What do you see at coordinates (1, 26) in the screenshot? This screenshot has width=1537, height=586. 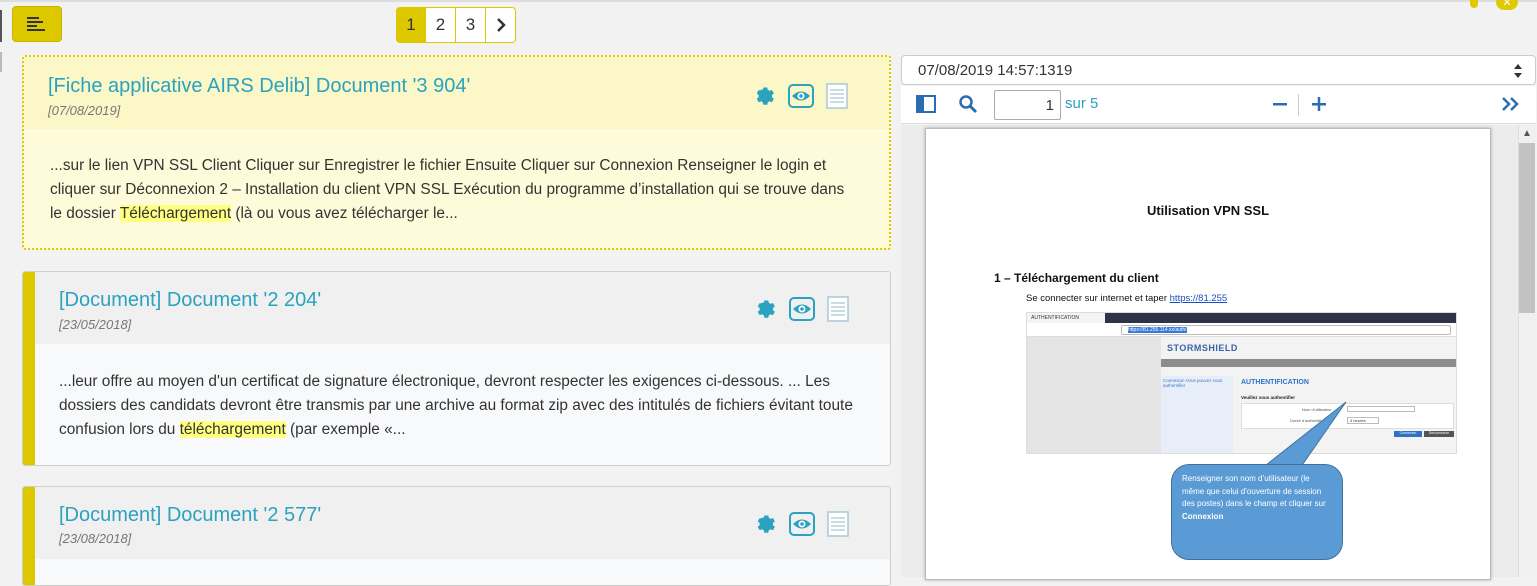 I see `left-edge-marker` at bounding box center [1, 26].